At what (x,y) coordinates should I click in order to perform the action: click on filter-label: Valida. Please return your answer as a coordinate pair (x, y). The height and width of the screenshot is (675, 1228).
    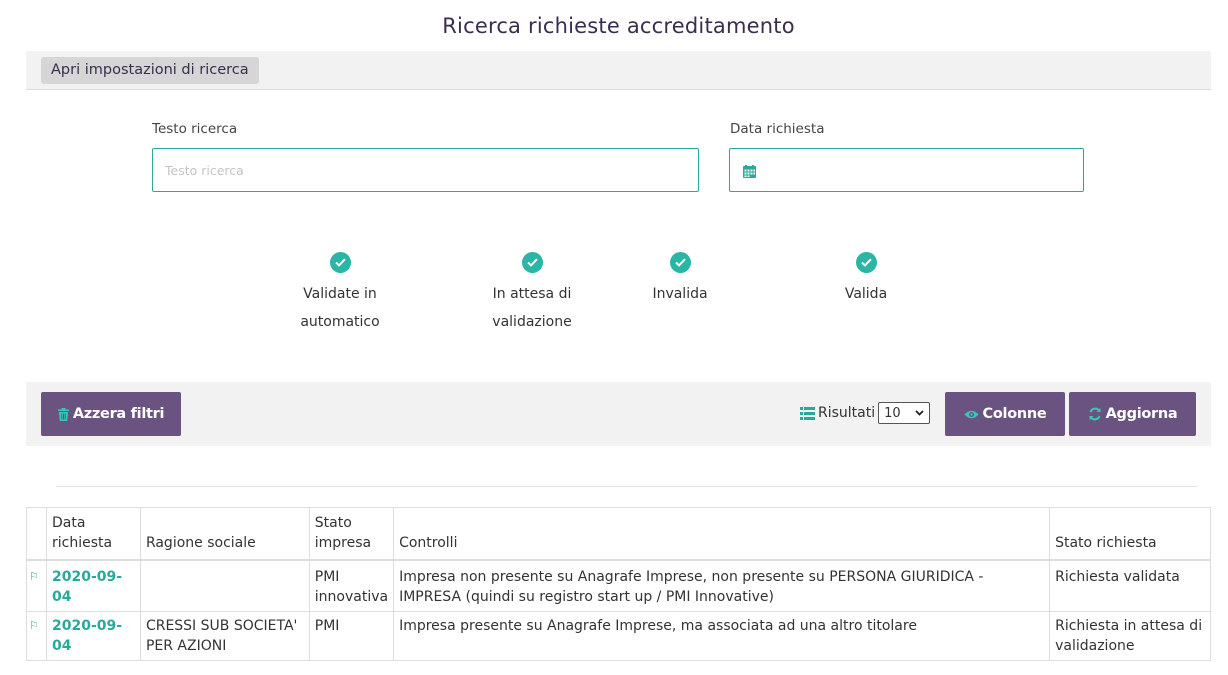
    Looking at the image, I should click on (866, 294).